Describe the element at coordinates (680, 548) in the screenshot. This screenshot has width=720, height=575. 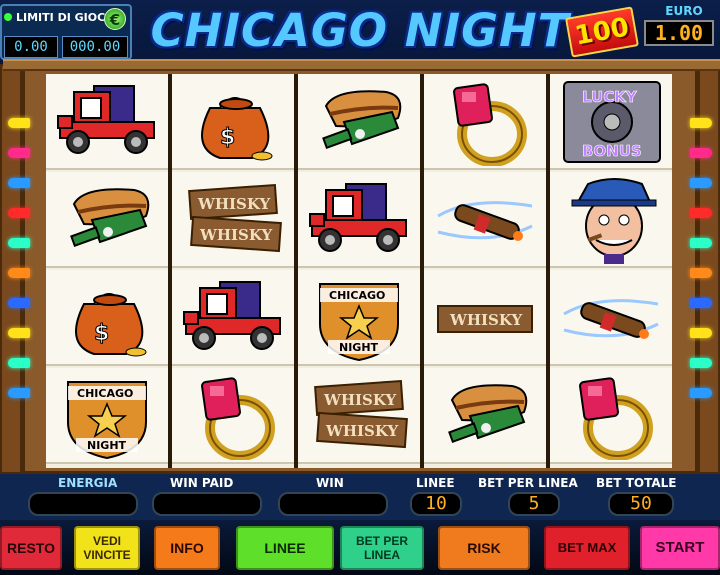
I see `start-button: START` at that location.